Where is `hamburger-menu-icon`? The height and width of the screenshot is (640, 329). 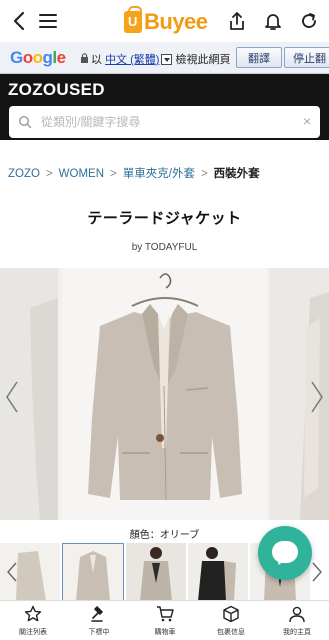
hamburger-menu-icon is located at coordinates (48, 21).